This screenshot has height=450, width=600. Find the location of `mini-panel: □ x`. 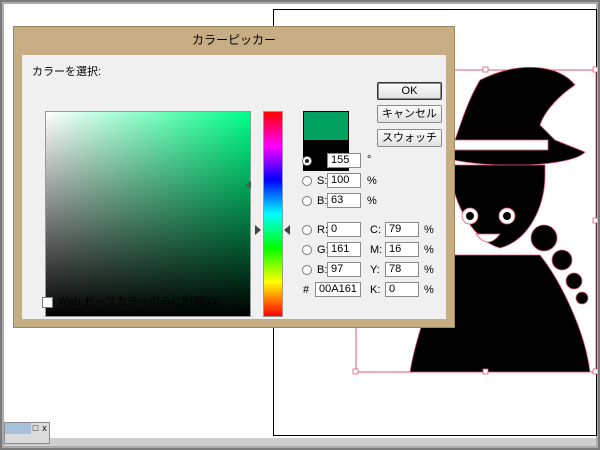

mini-panel: □ x is located at coordinates (27, 433).